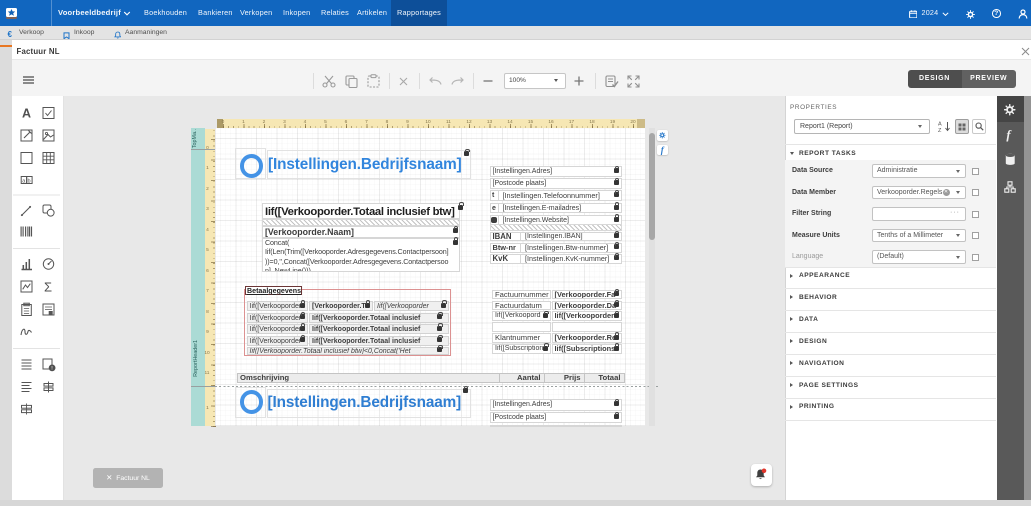  What do you see at coordinates (940, 130) in the screenshot?
I see `svg-text: Z` at bounding box center [940, 130].